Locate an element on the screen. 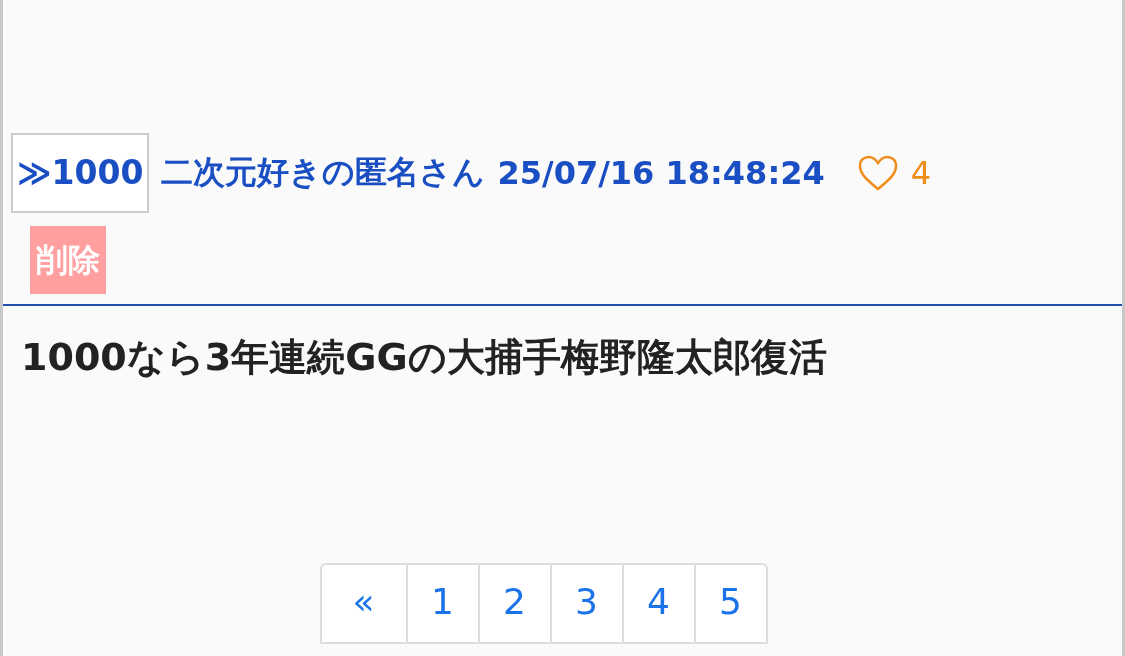 Image resolution: width=1125 pixels, height=656 pixels. page-link: 5 is located at coordinates (730, 603).